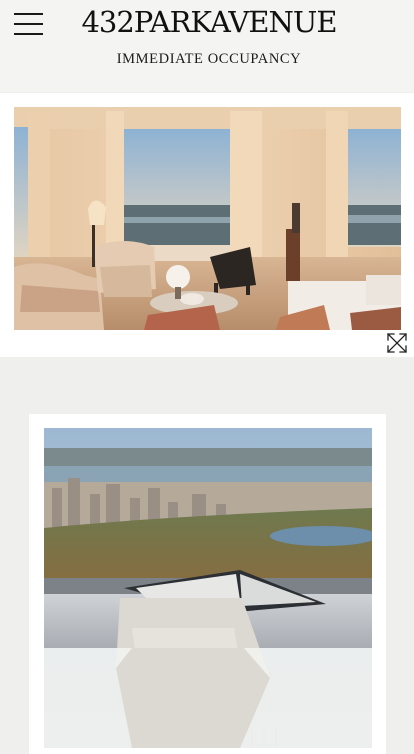 The height and width of the screenshot is (754, 414). I want to click on hamburger-menu-icon, so click(29, 24).